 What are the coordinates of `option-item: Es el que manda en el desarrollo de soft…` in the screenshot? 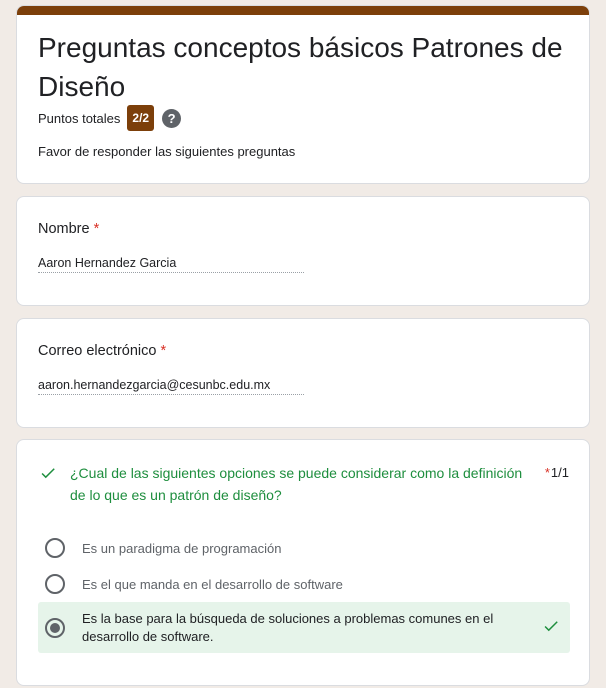 It's located at (304, 584).